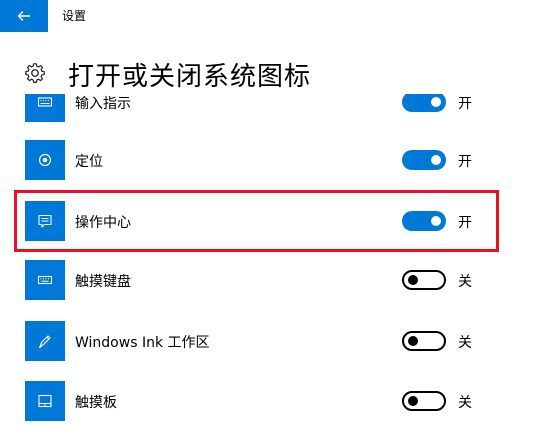 The width and height of the screenshot is (544, 438). What do you see at coordinates (272, 280) in the screenshot?
I see `list-item-touch-keyboard: 触摸键盘 关` at bounding box center [272, 280].